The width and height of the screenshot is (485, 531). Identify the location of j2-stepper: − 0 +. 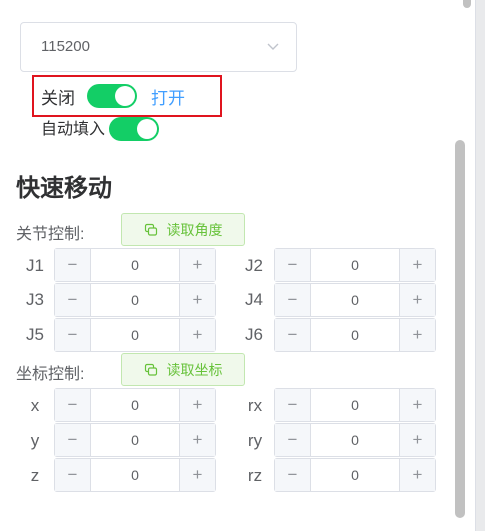
(355, 265).